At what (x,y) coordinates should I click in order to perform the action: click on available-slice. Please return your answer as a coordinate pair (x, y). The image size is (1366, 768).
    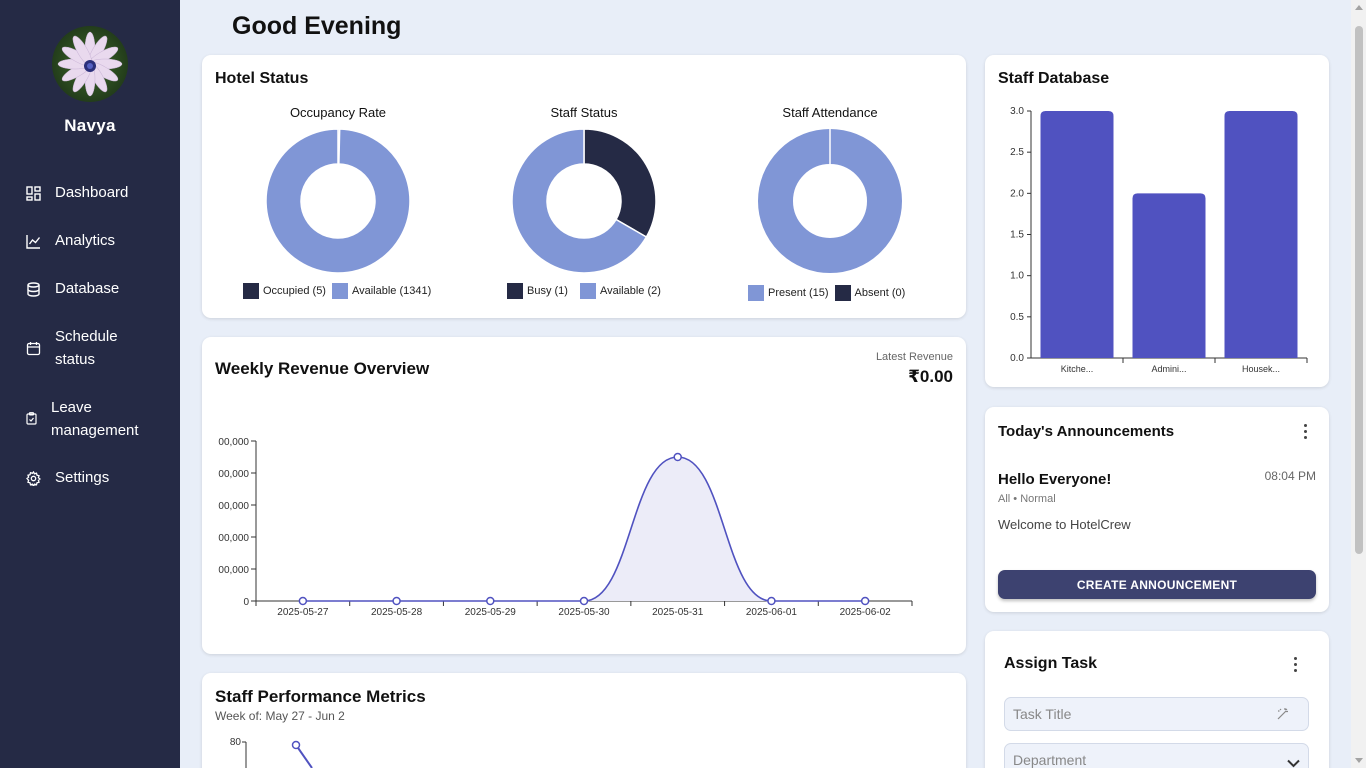
    Looking at the image, I should click on (338, 201).